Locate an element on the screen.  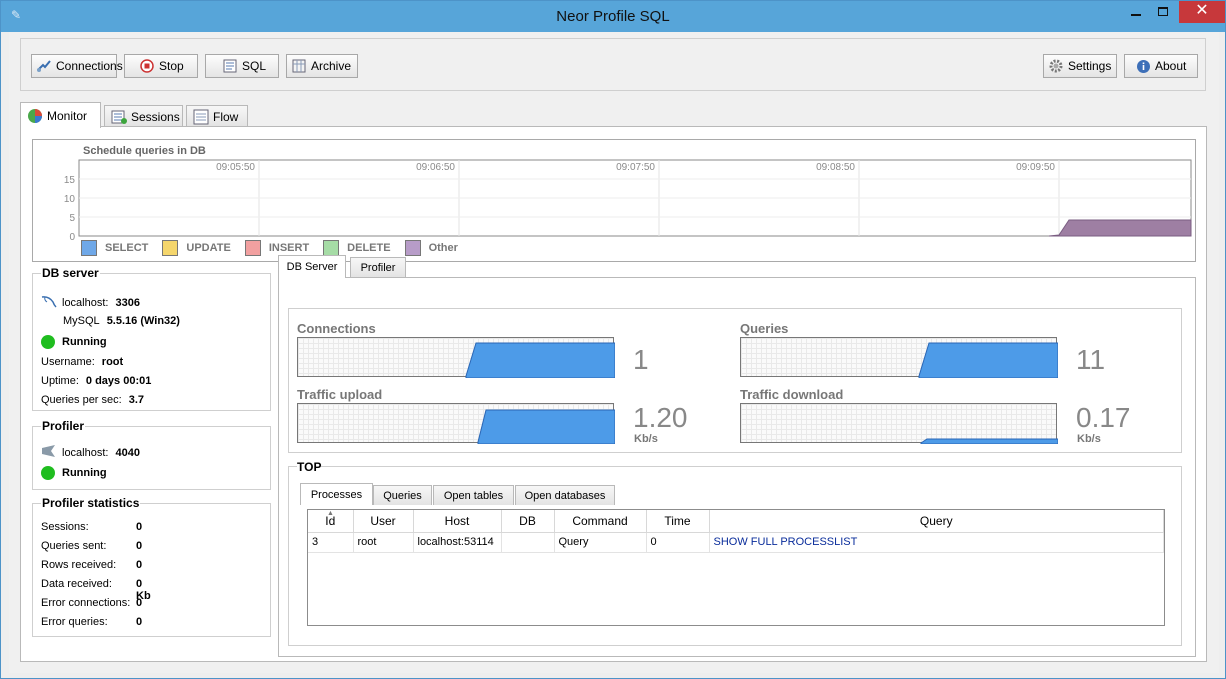
stop-label: Stop is located at coordinates (171, 66).